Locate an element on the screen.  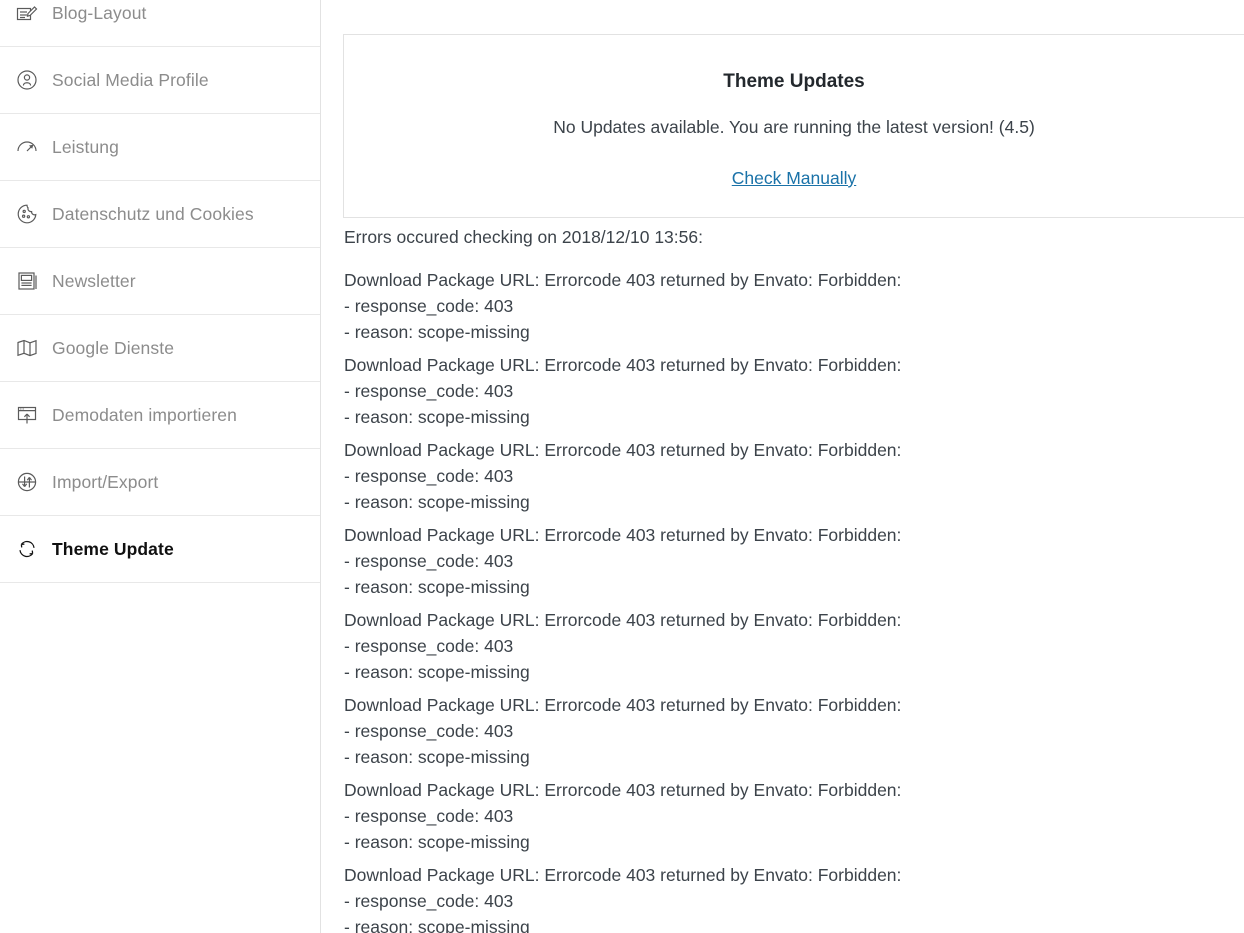
sidebar-item-label: Leistung is located at coordinates (85, 146).